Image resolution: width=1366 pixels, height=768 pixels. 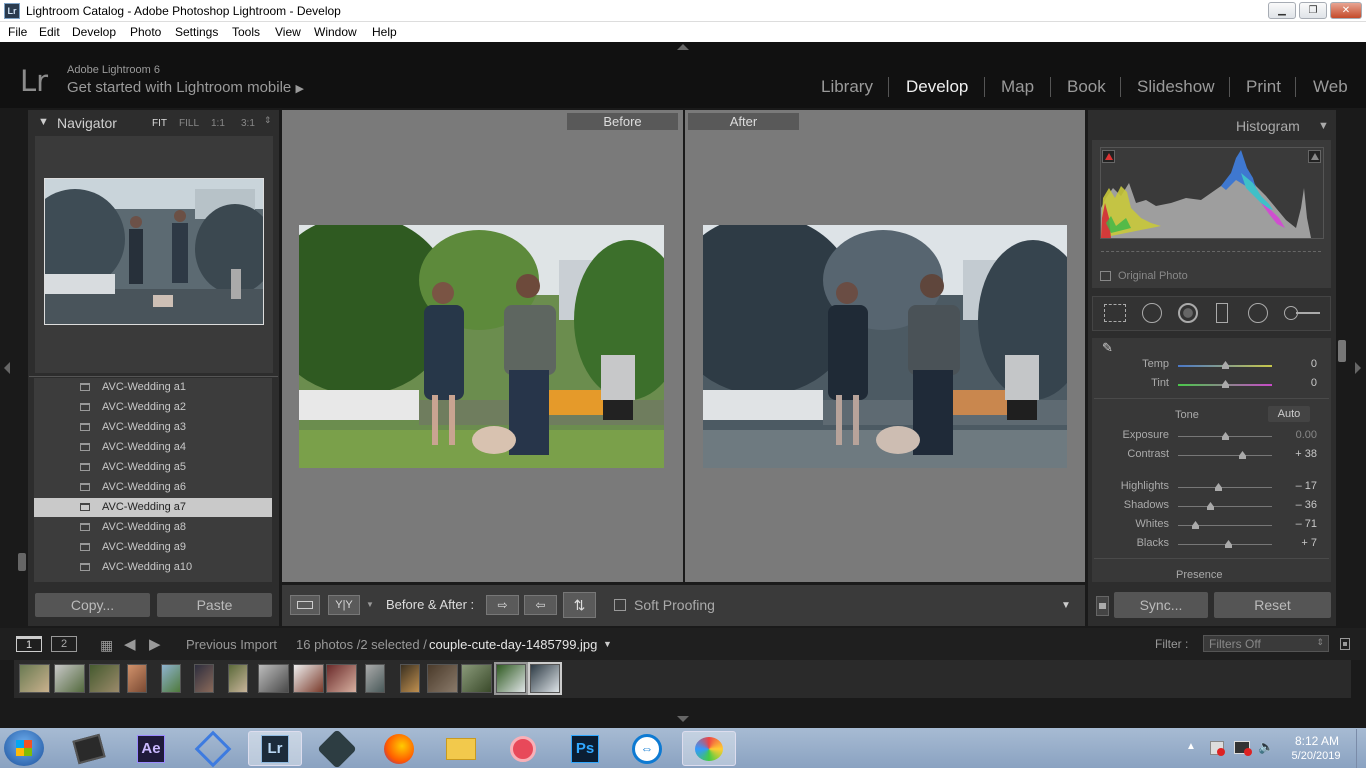 What do you see at coordinates (1243, 748) in the screenshot?
I see `network-status-icon` at bounding box center [1243, 748].